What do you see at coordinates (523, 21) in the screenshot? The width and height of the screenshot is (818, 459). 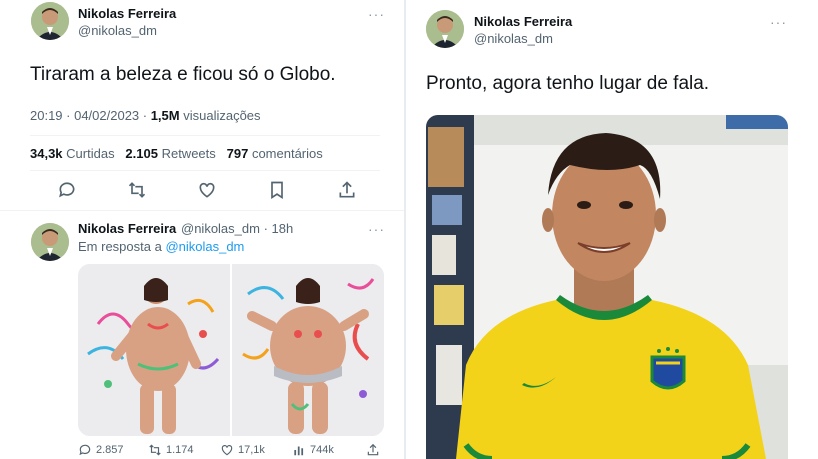 I see `right-author-name: Nikolas Ferreira` at bounding box center [523, 21].